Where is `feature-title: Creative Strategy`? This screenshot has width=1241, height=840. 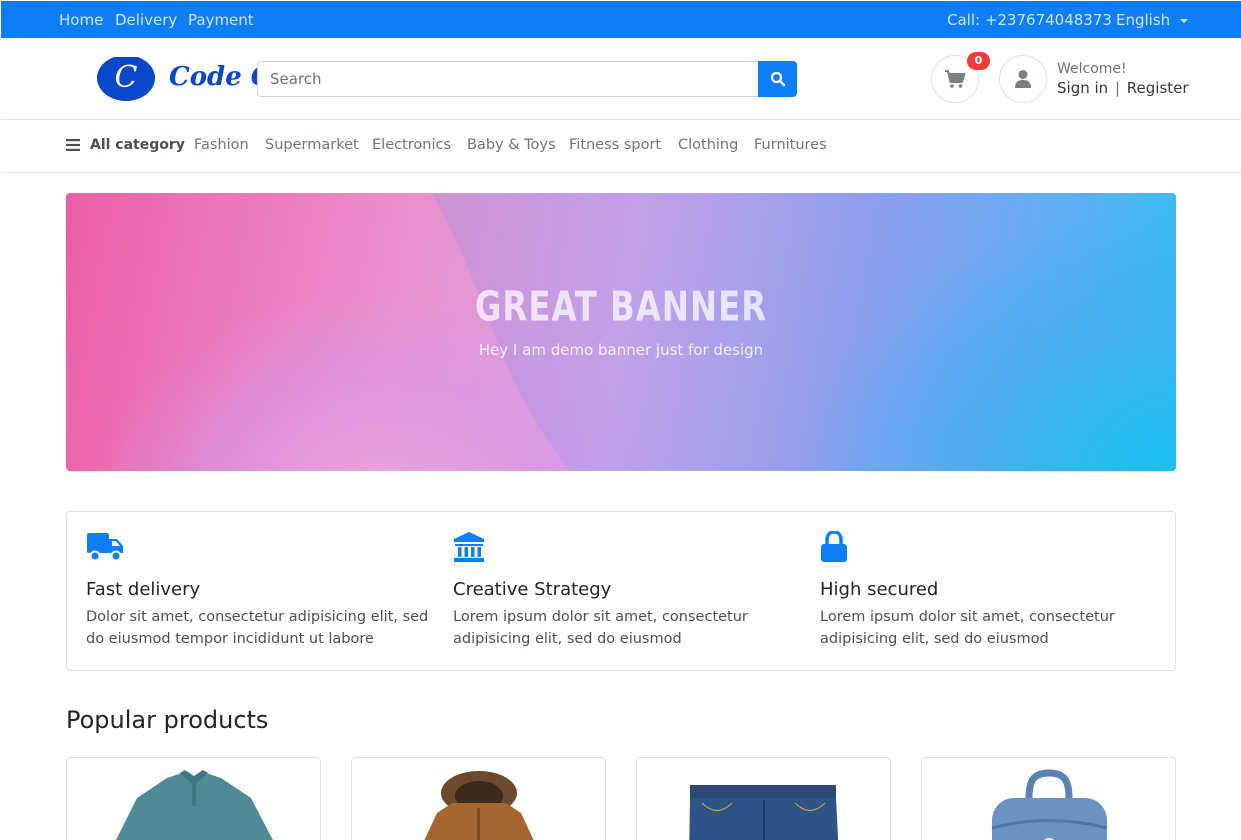
feature-title: Creative Strategy is located at coordinates (532, 589).